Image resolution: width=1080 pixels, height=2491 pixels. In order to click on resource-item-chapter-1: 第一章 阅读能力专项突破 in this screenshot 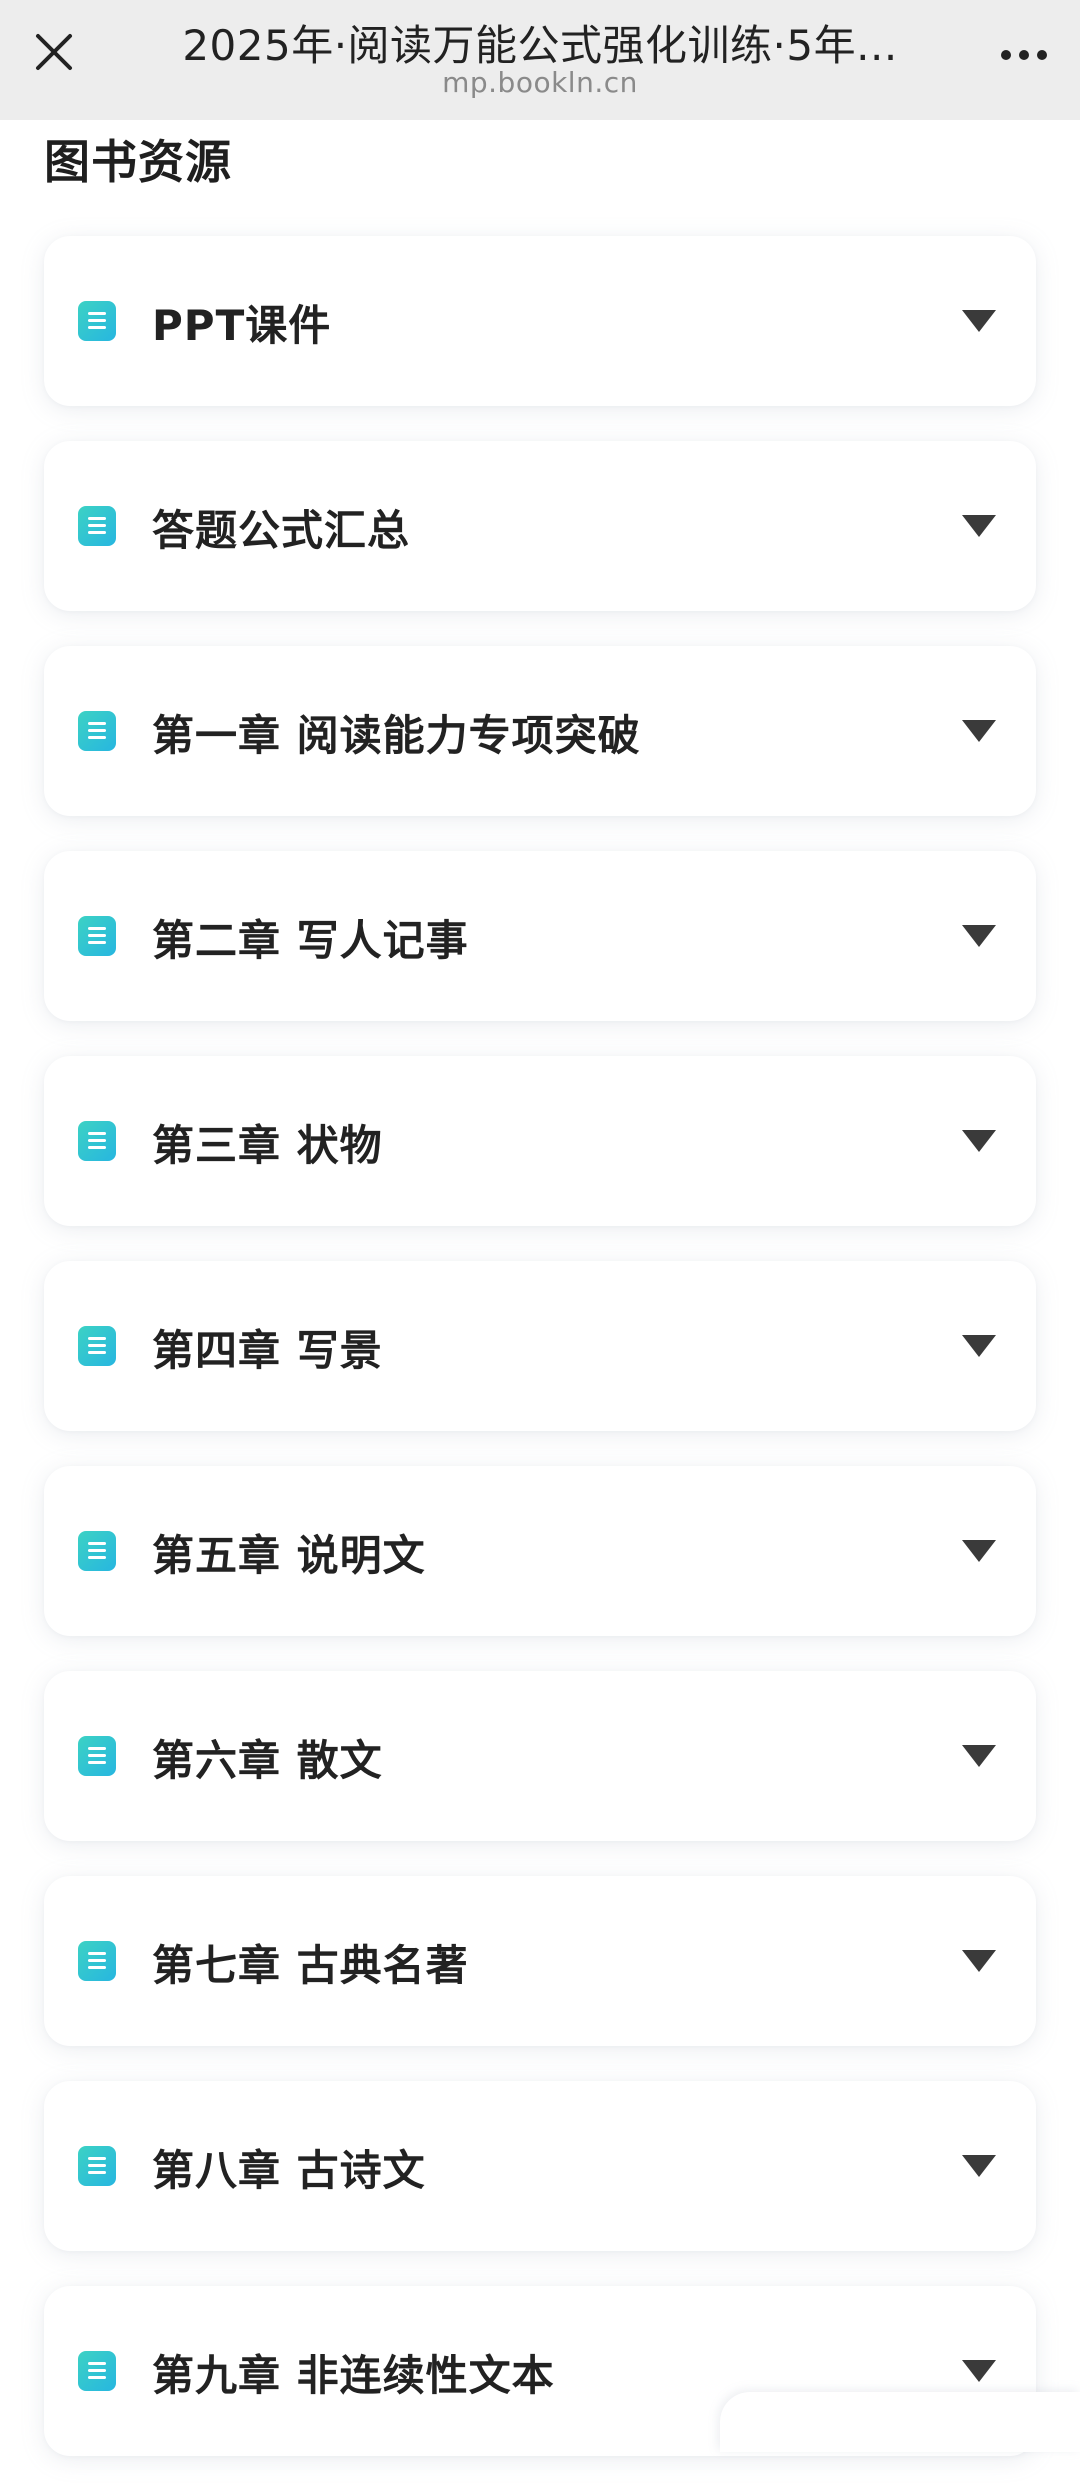, I will do `click(540, 731)`.